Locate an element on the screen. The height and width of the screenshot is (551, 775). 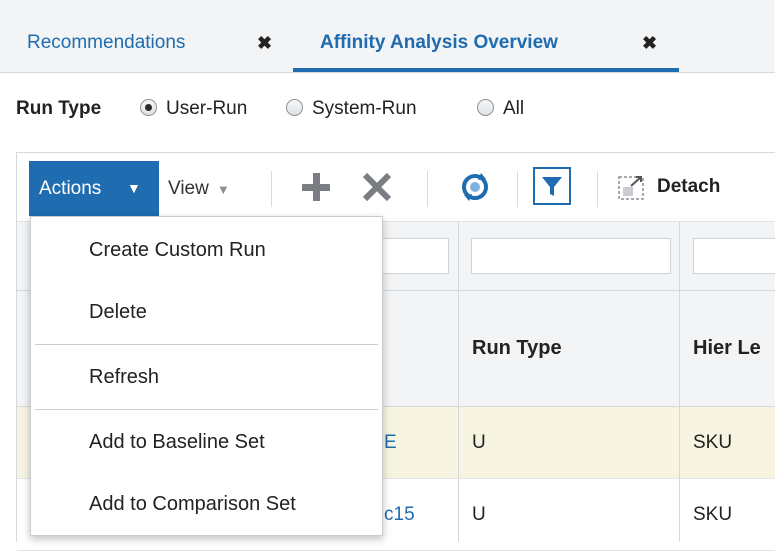
menu-item-refresh: Refresh is located at coordinates (124, 377).